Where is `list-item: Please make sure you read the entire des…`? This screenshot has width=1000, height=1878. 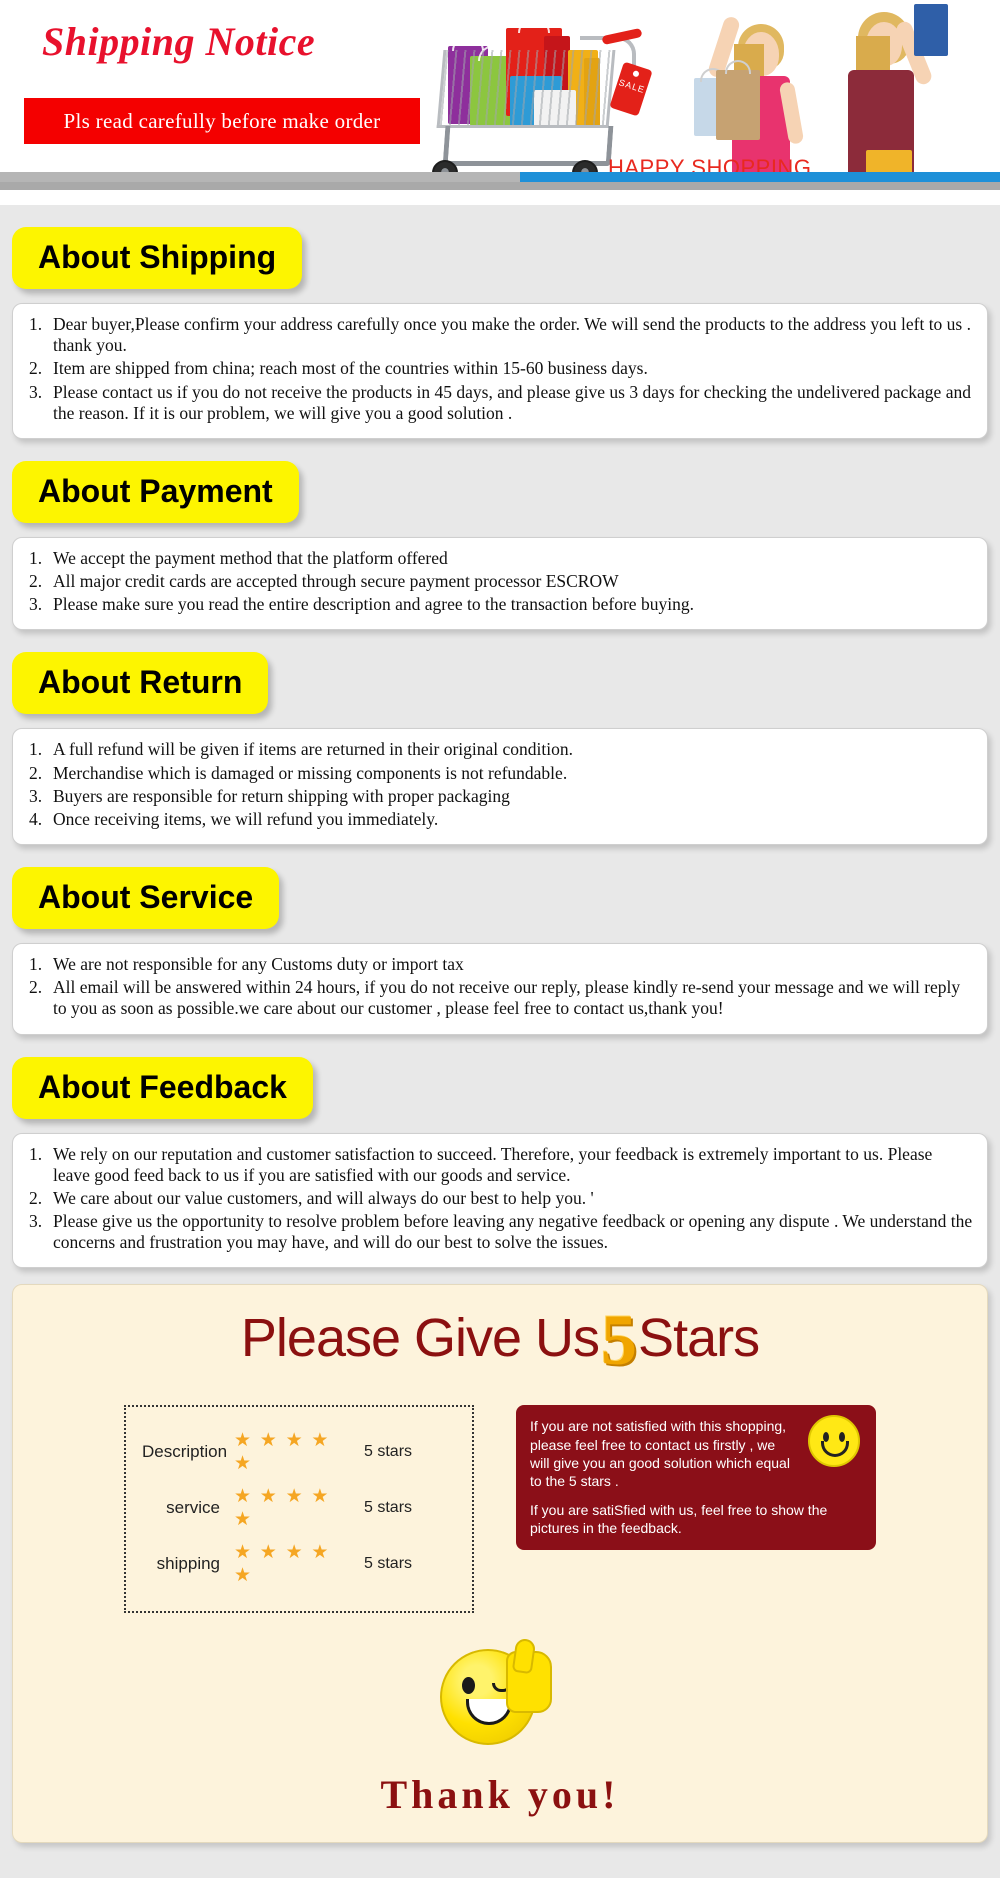
list-item: Please make sure you read the entire des… is located at coordinates (361, 604).